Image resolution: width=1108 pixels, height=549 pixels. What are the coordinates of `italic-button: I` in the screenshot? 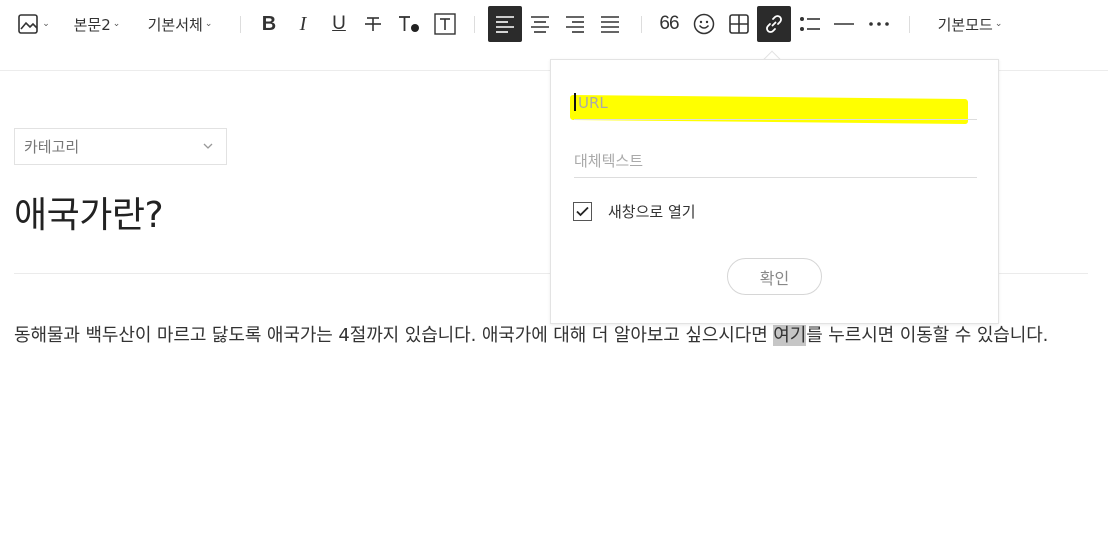 It's located at (303, 24).